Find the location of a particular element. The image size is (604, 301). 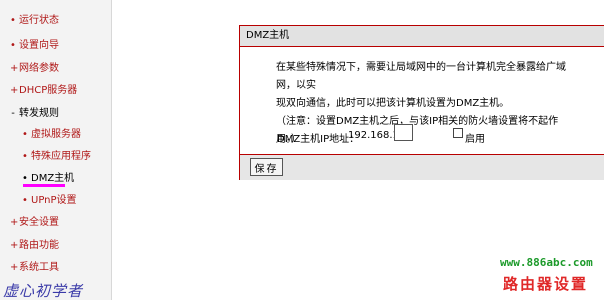

sidebar-item-label: 网络参数 is located at coordinates (39, 68).